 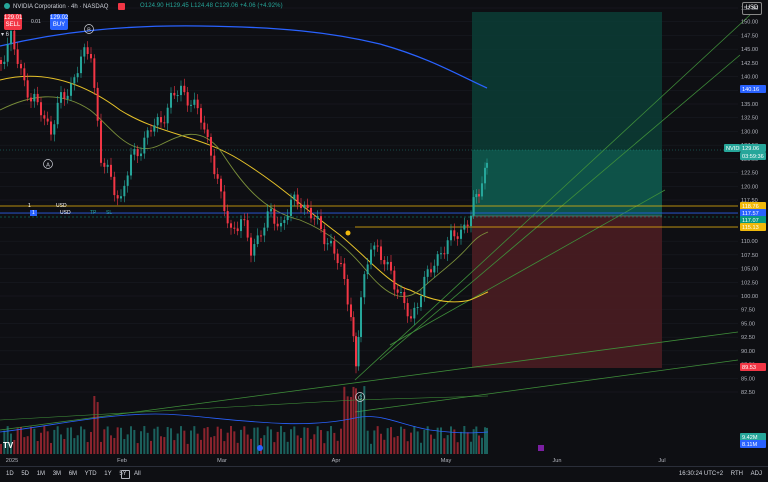 What do you see at coordinates (61, 206) in the screenshot?
I see `order-ccy-1: USD` at bounding box center [61, 206].